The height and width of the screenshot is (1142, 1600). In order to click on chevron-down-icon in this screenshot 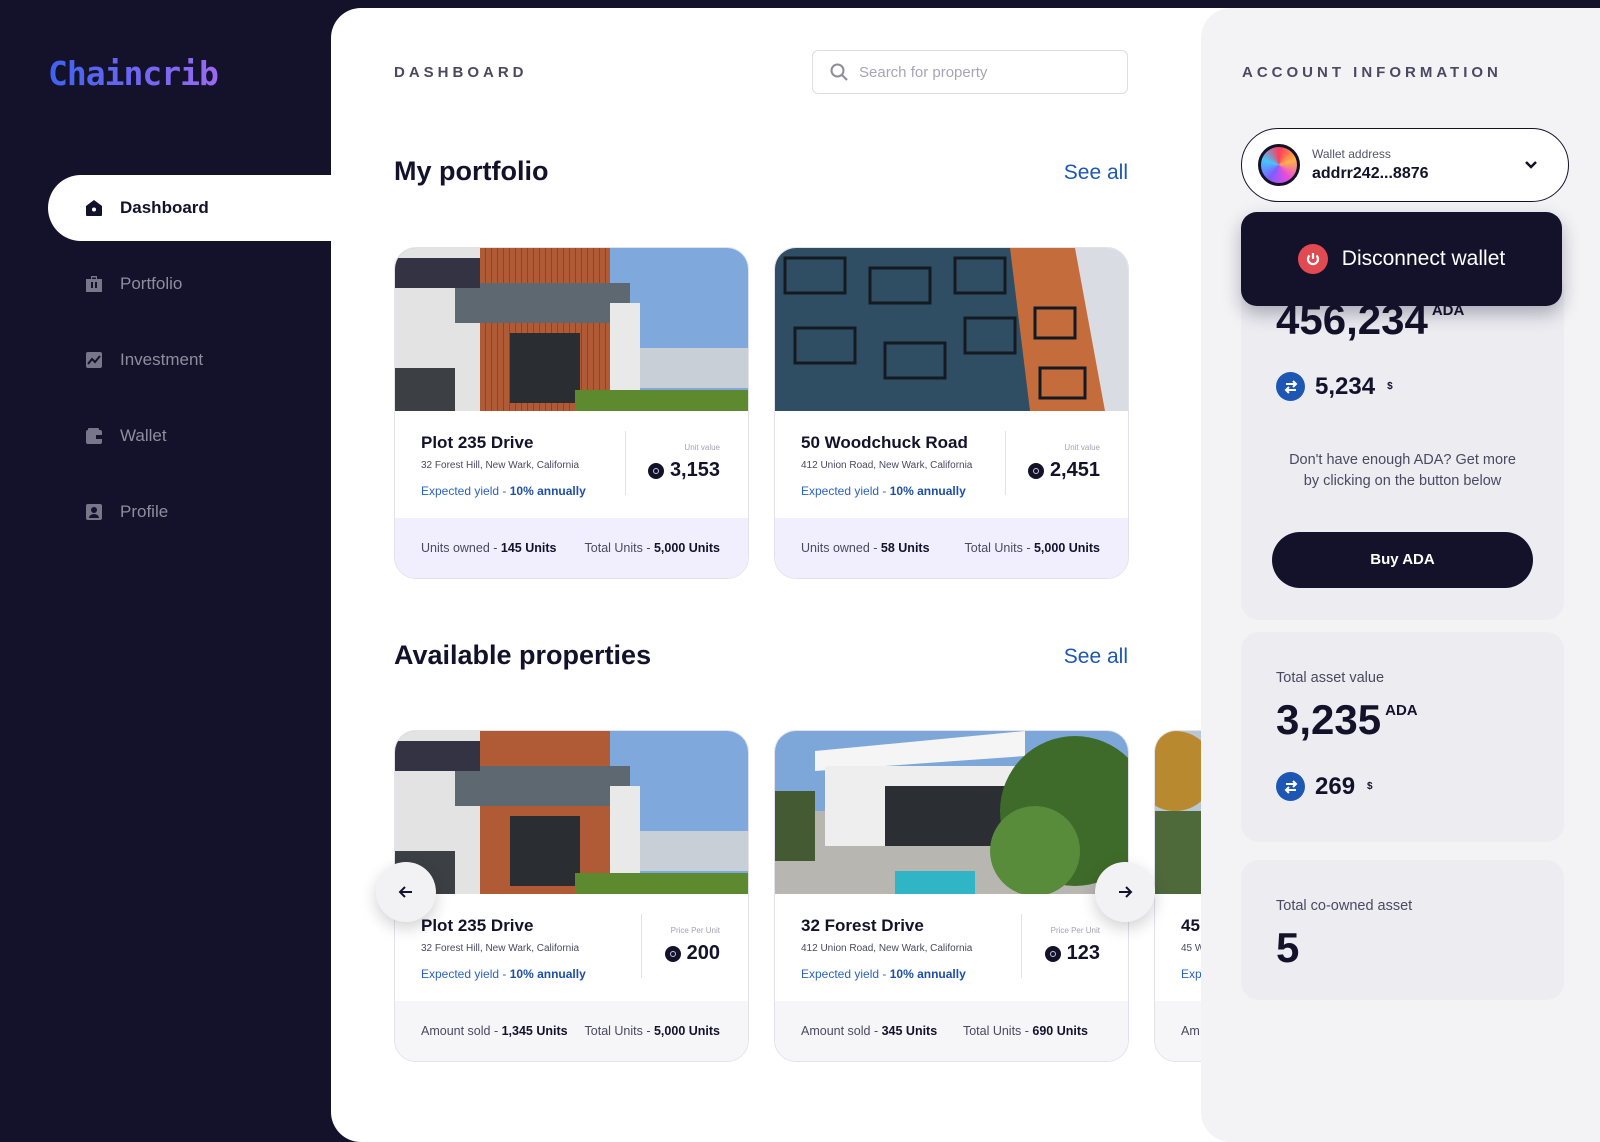, I will do `click(1531, 165)`.